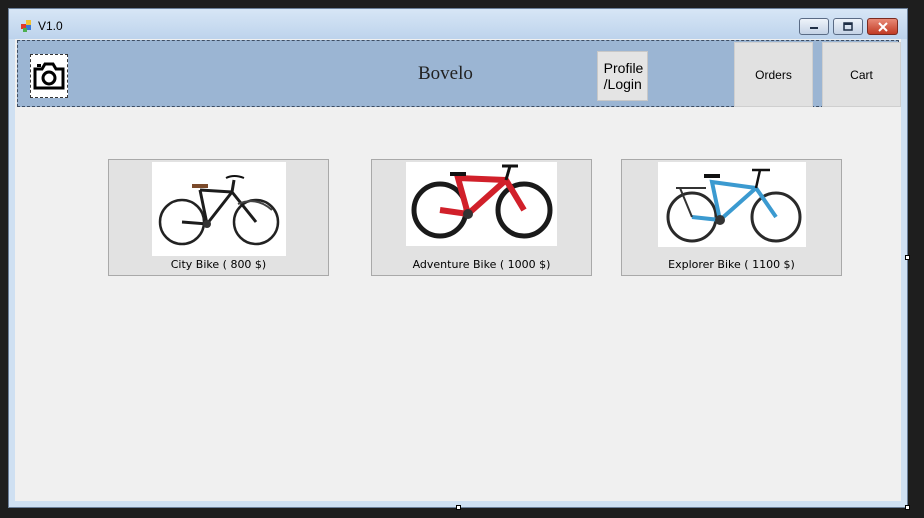 The height and width of the screenshot is (518, 924). What do you see at coordinates (773, 74) in the screenshot?
I see `orders-button: Orders` at bounding box center [773, 74].